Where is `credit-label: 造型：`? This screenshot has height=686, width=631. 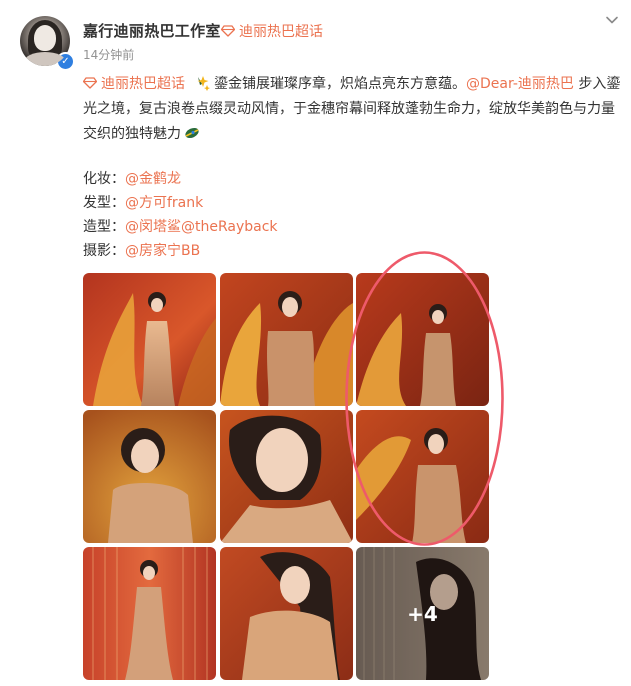
credit-label: 造型： is located at coordinates (104, 227).